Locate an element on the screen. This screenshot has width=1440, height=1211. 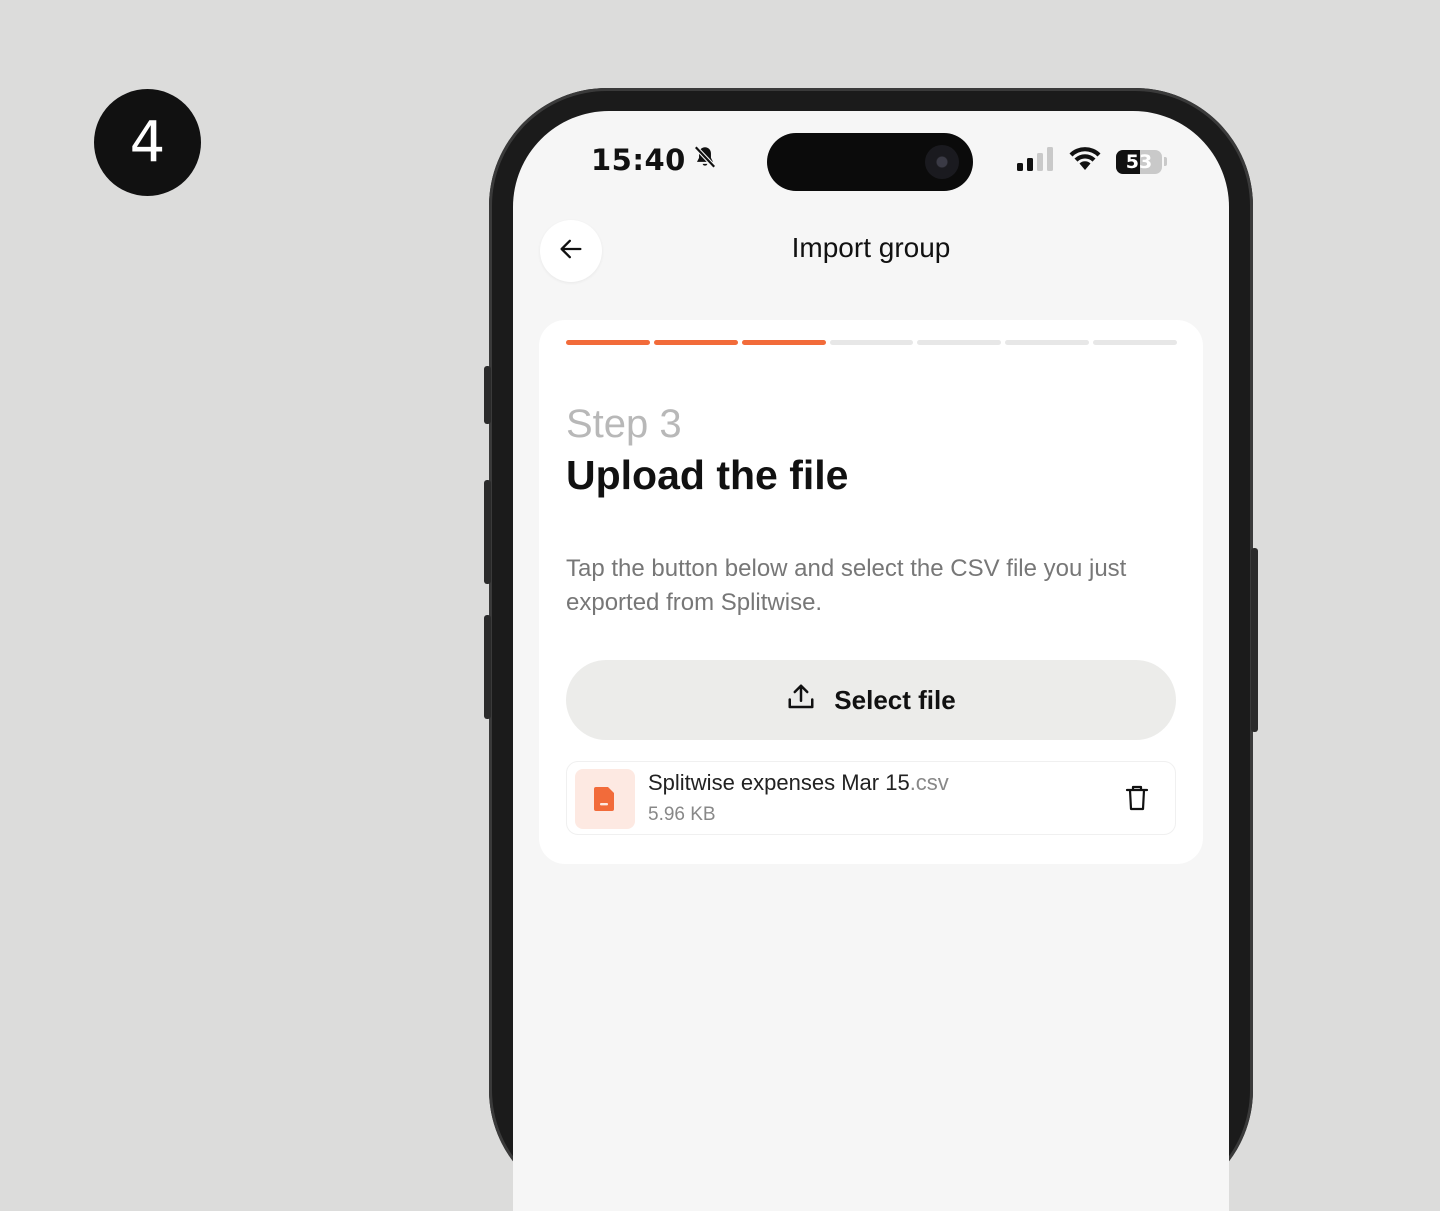
select-file-label: Select file is located at coordinates (895, 699).